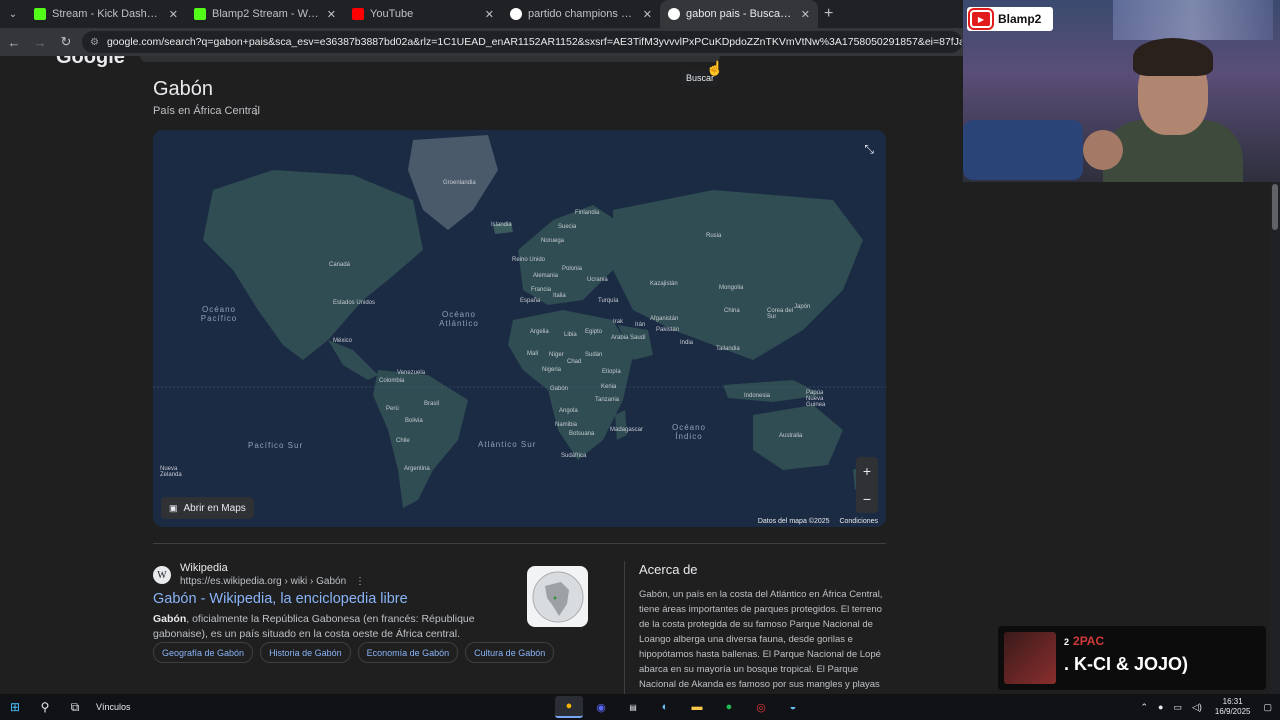 This screenshot has height=720, width=1280. What do you see at coordinates (214, 508) in the screenshot?
I see `open-in-maps-label: Abrir en Maps` at bounding box center [214, 508].